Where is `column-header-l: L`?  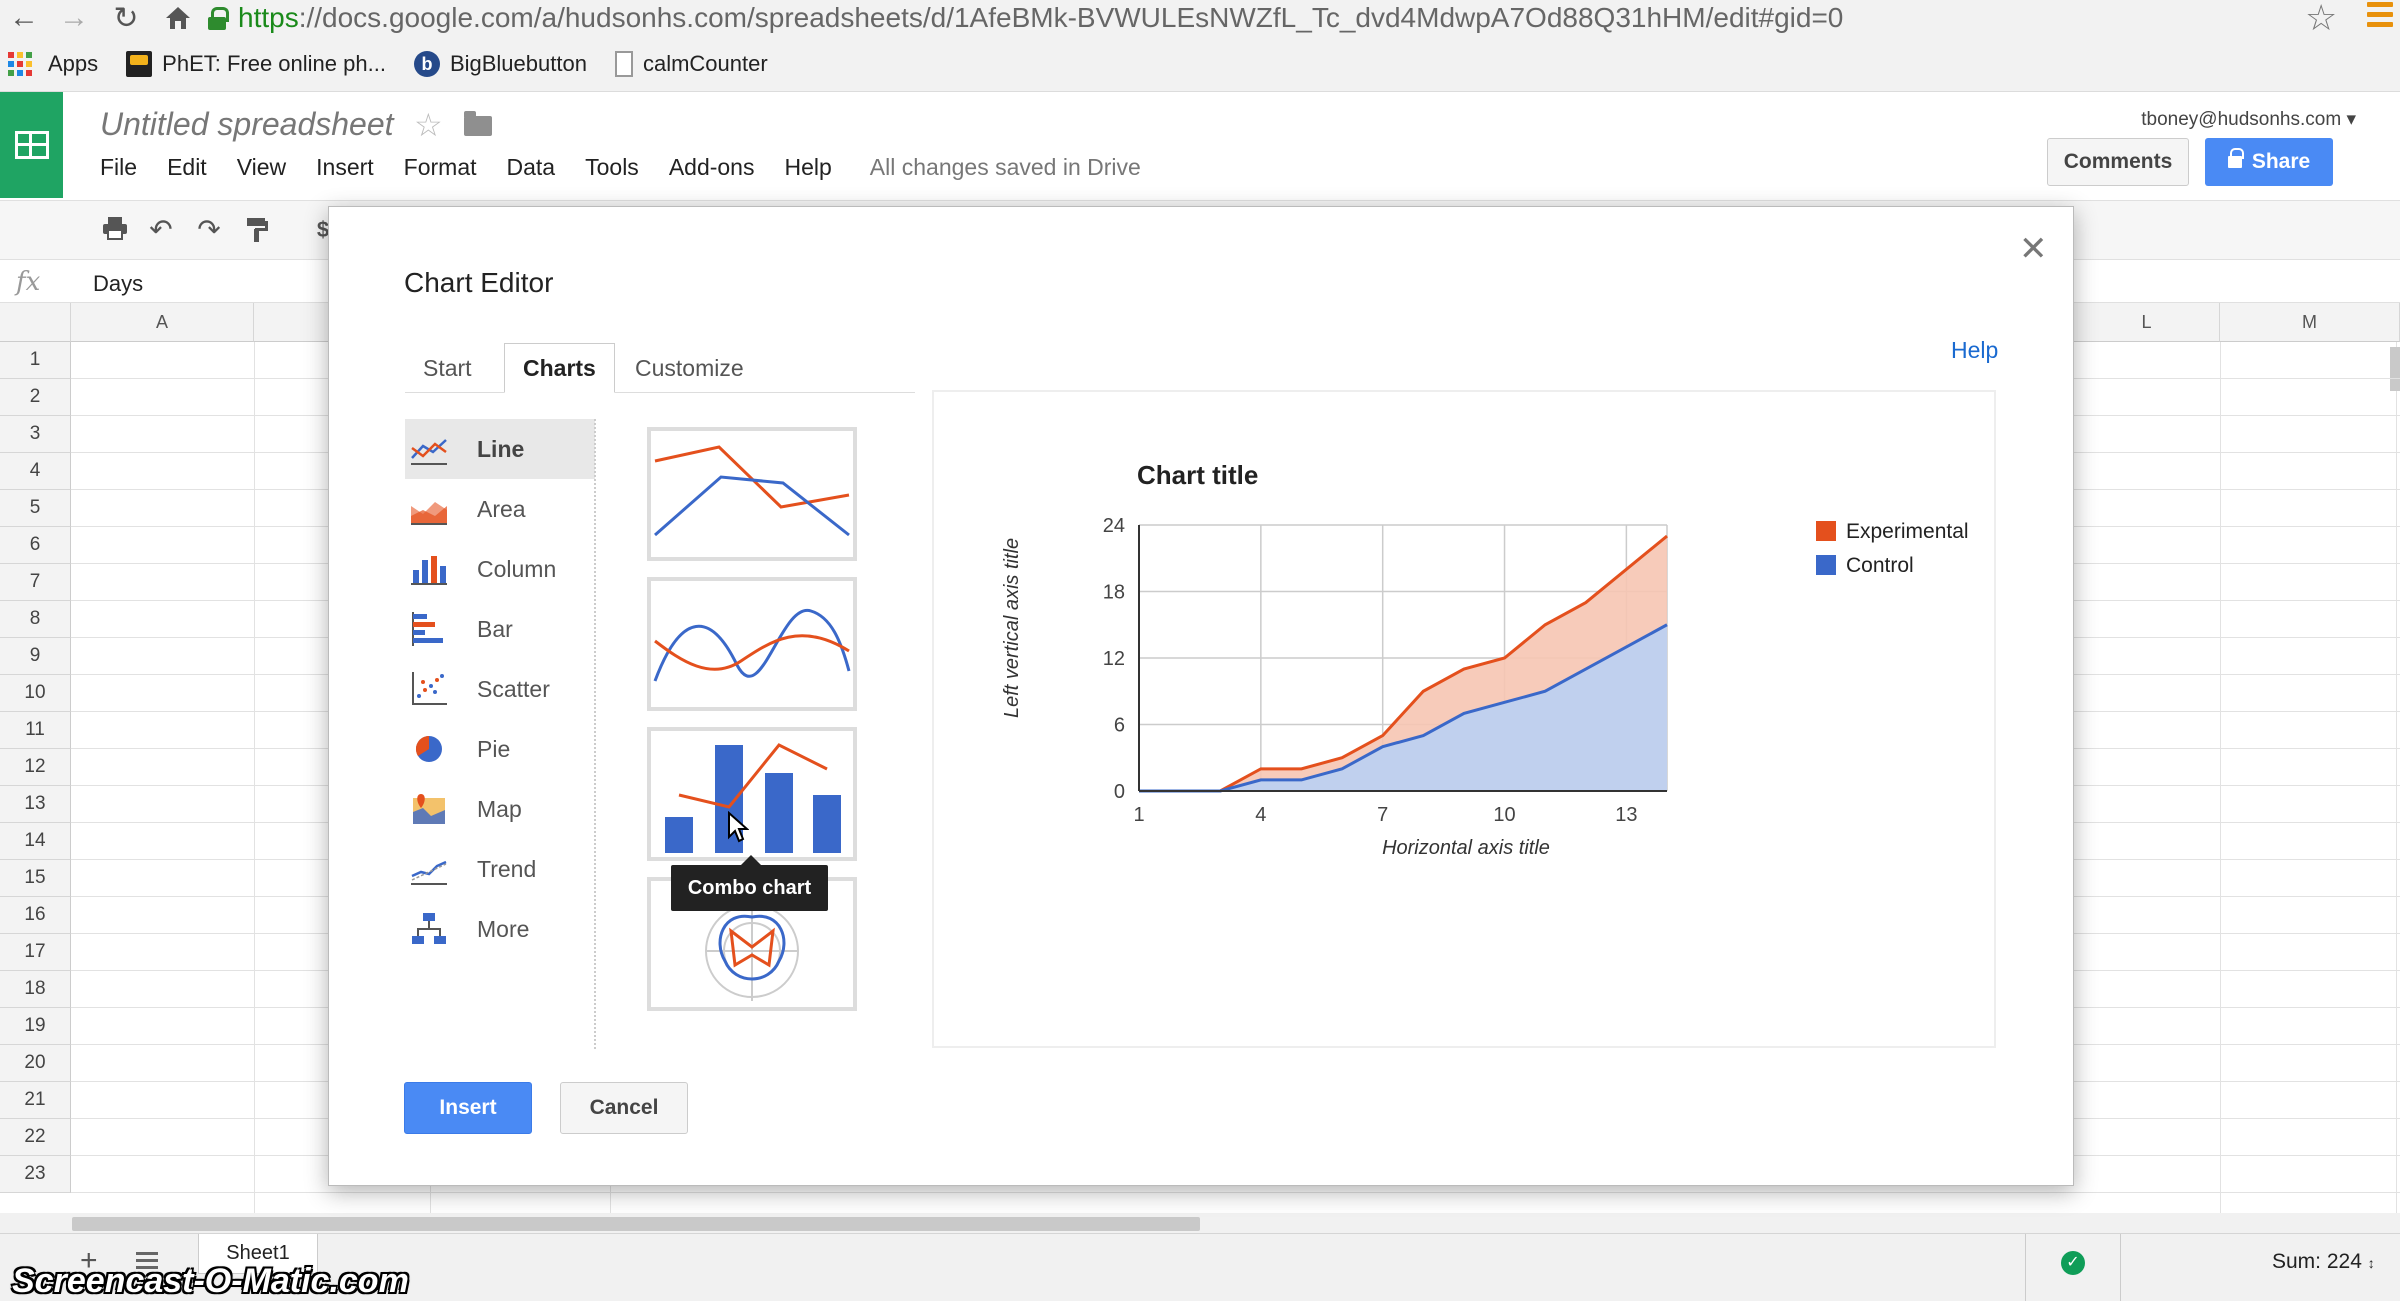
column-header-l: L is located at coordinates (2147, 322).